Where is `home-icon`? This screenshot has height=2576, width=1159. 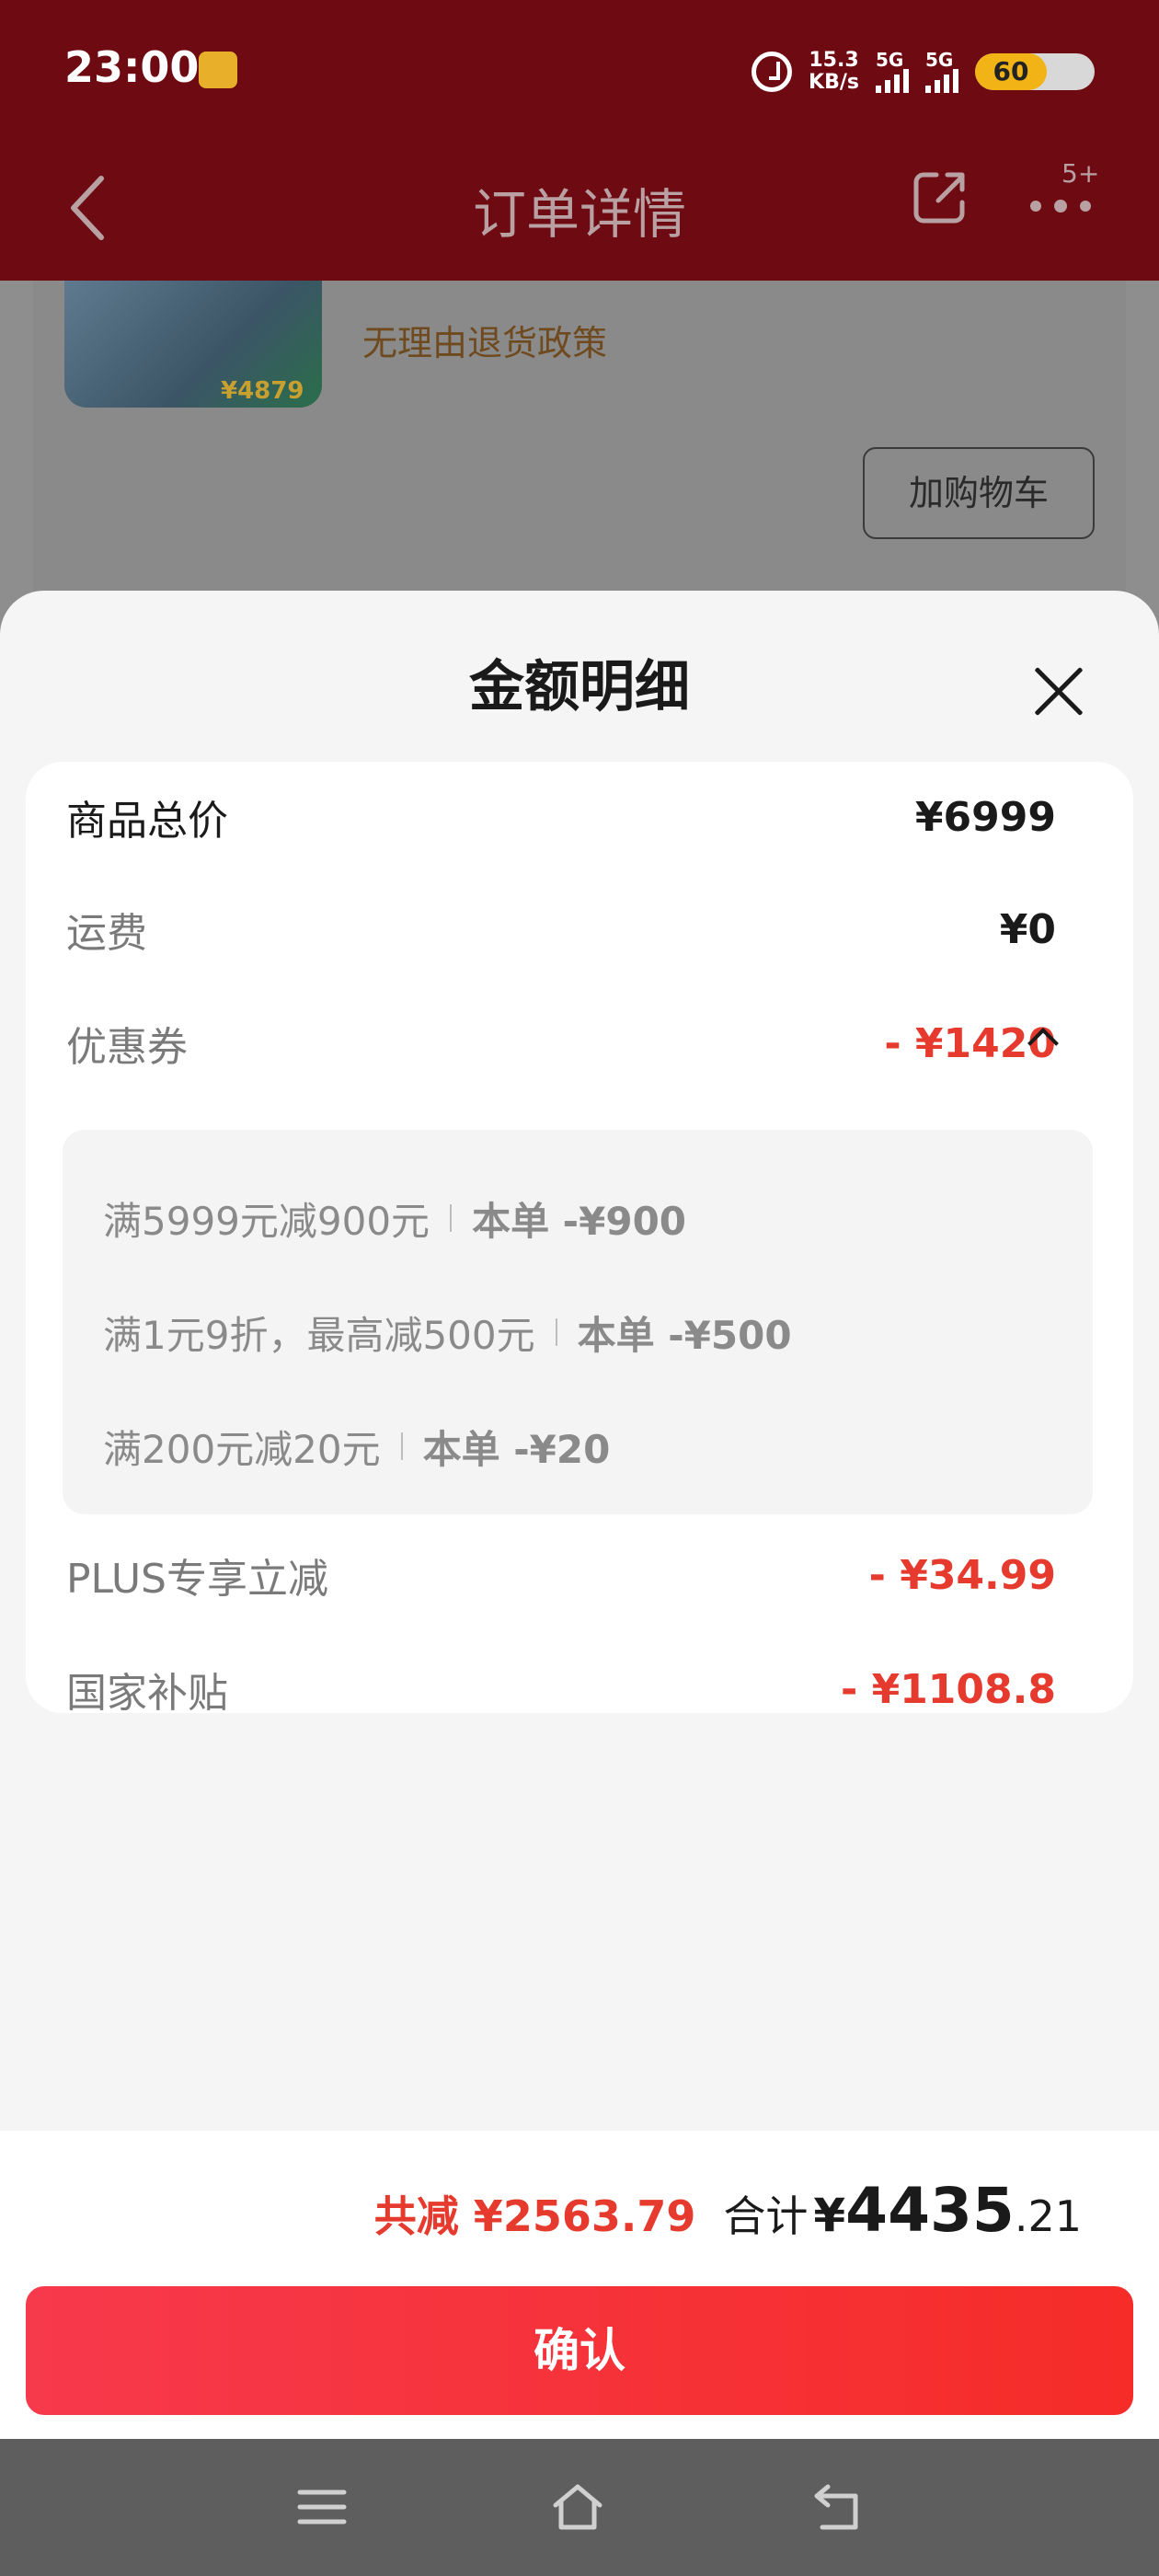
home-icon is located at coordinates (577, 2507).